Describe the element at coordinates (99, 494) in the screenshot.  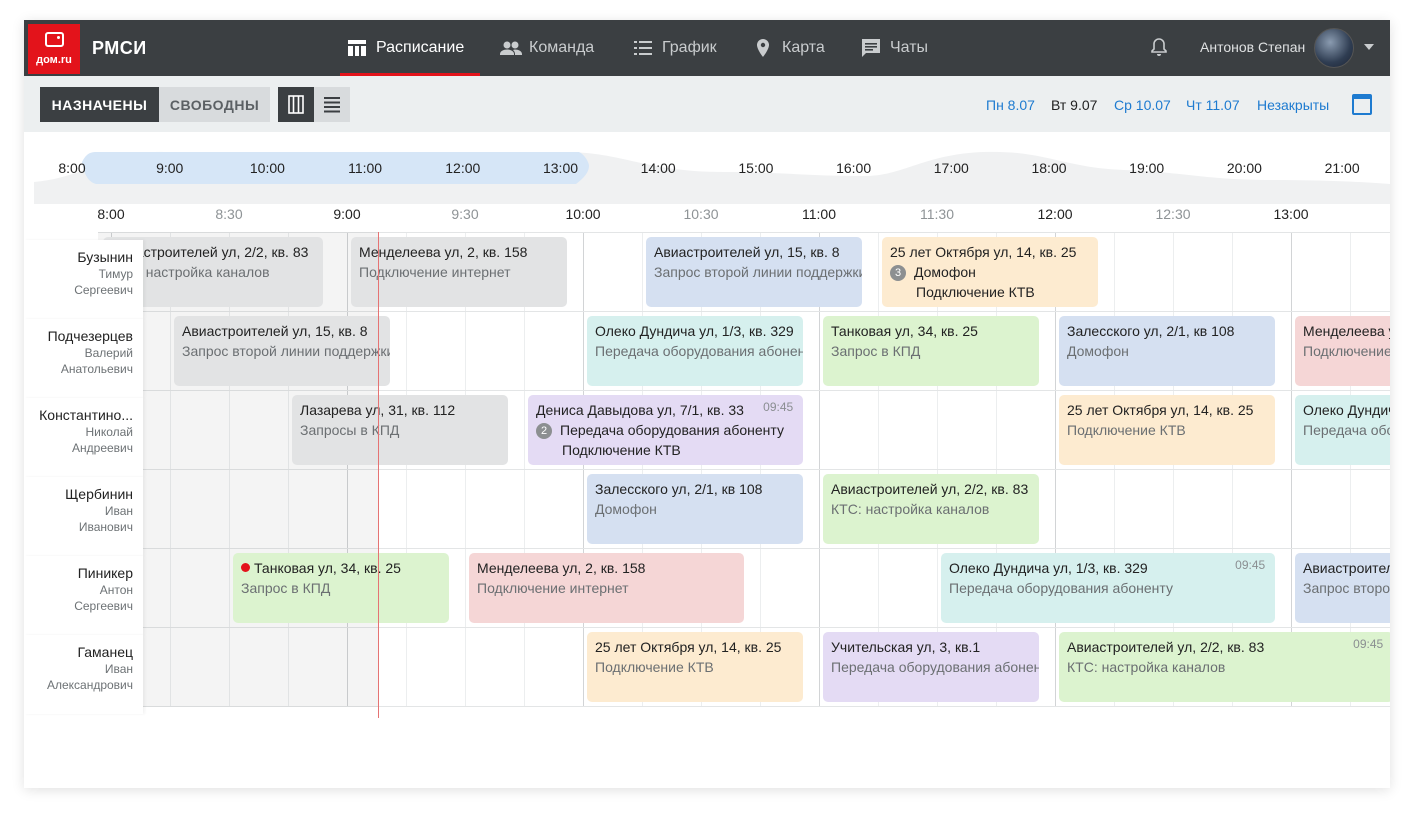
I see `technician-last-name: Щербинин` at that location.